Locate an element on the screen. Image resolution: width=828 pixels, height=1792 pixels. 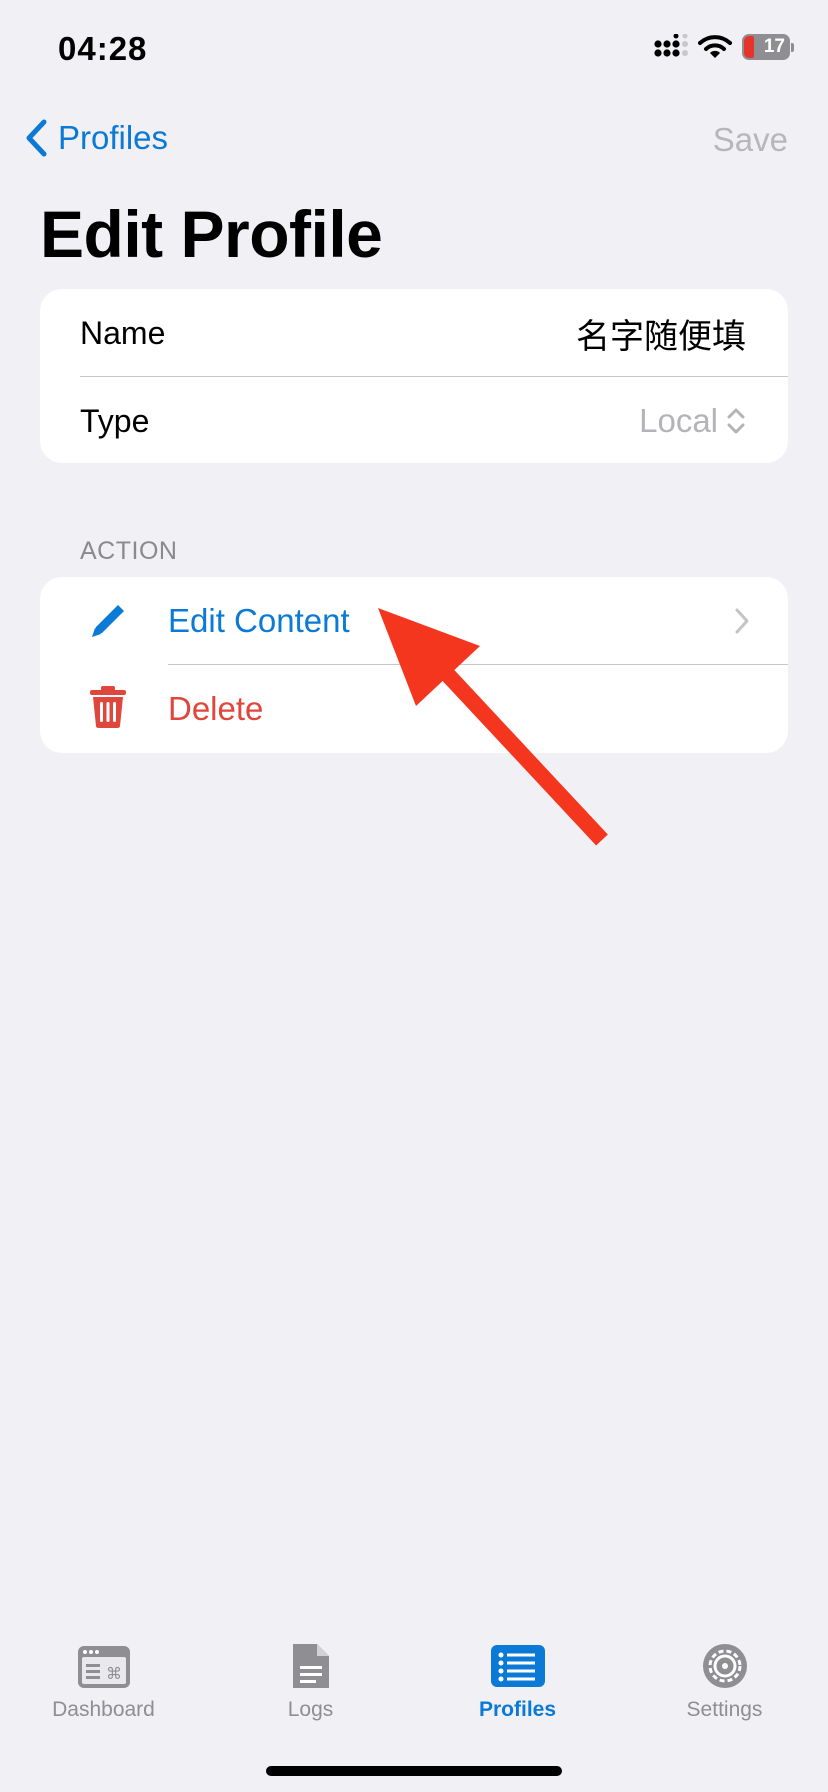
tab-label: Dashboard is located at coordinates (103, 1709).